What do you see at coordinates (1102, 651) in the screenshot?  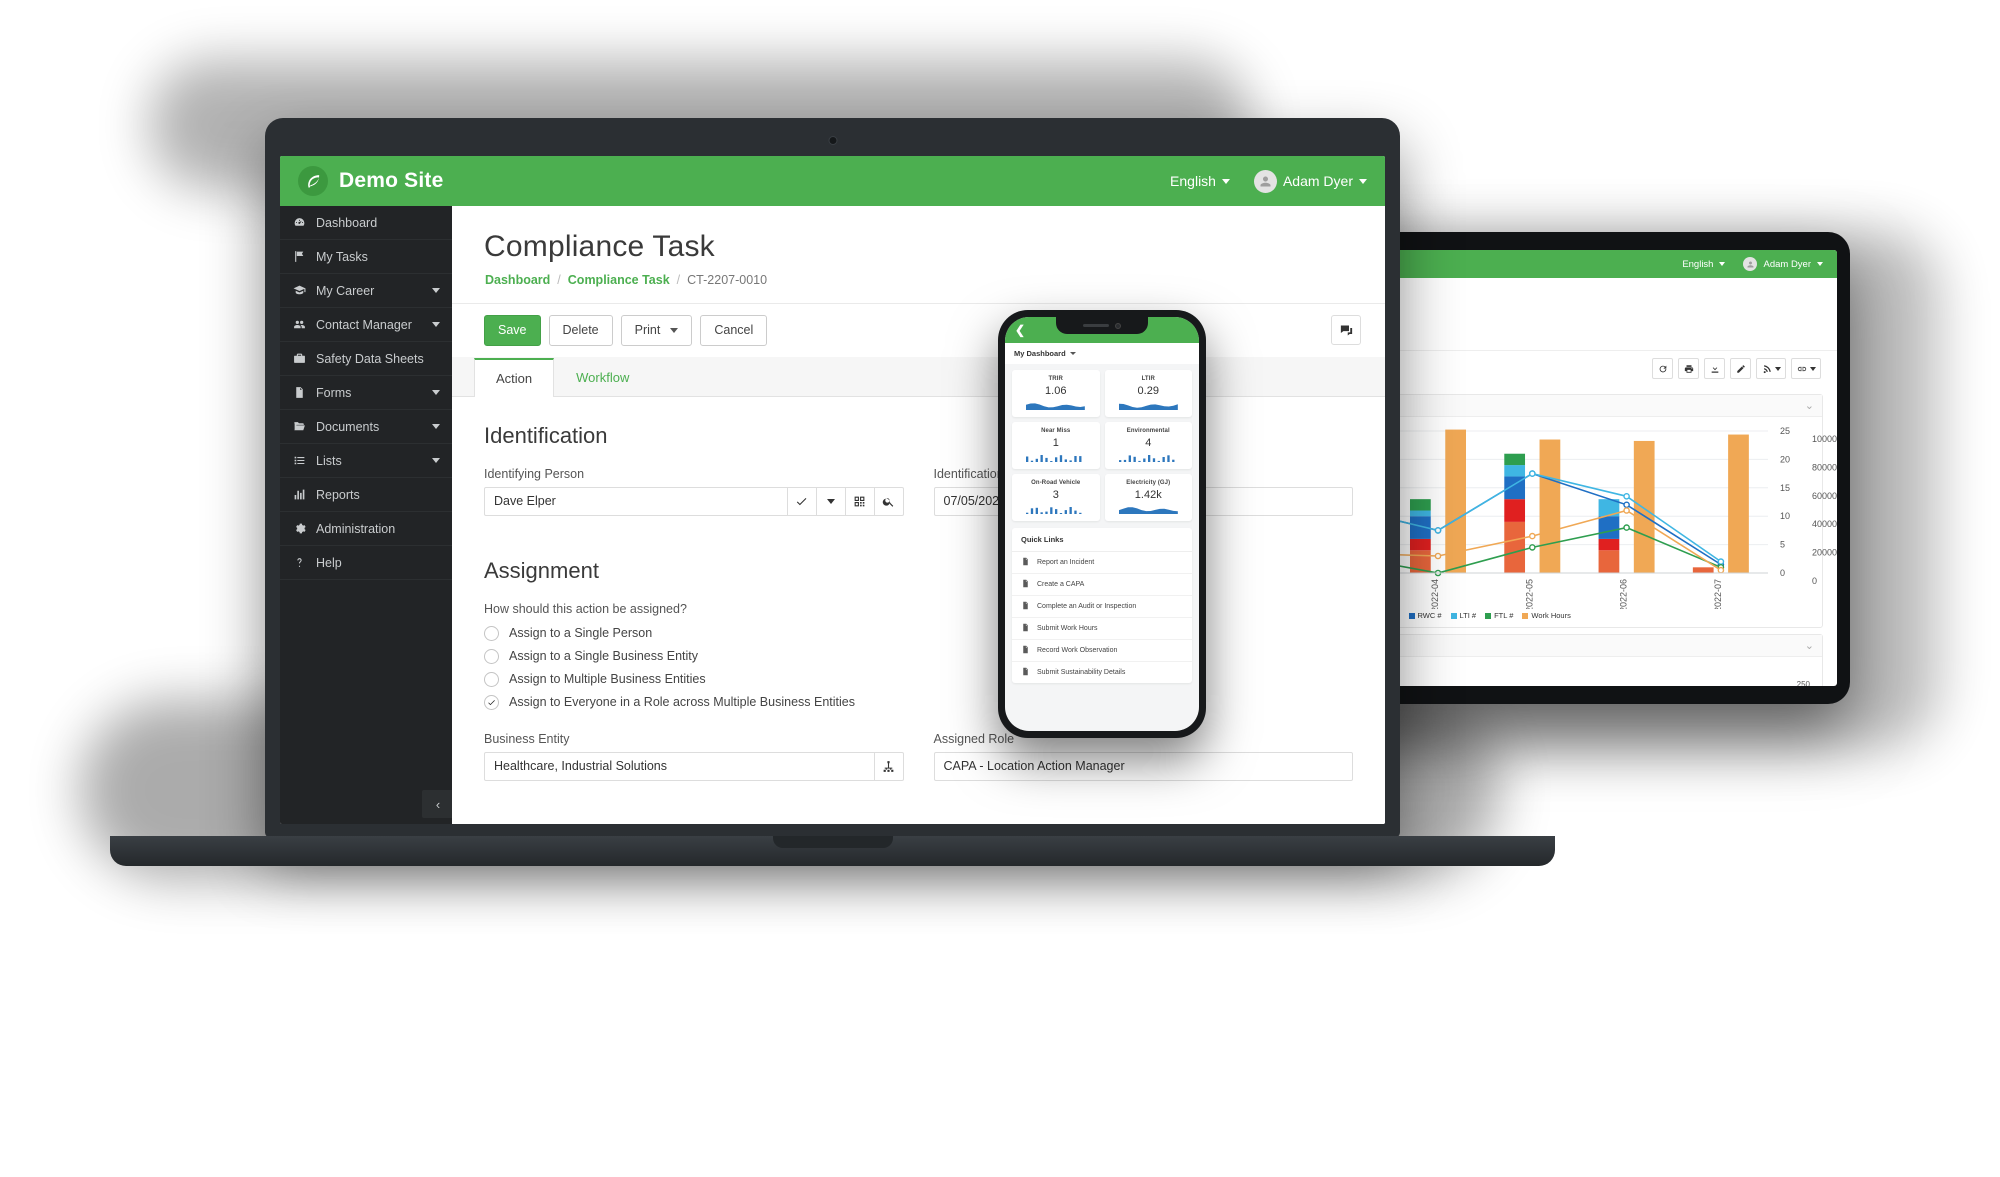 I see `quick-link-item: Record Work Observation` at bounding box center [1102, 651].